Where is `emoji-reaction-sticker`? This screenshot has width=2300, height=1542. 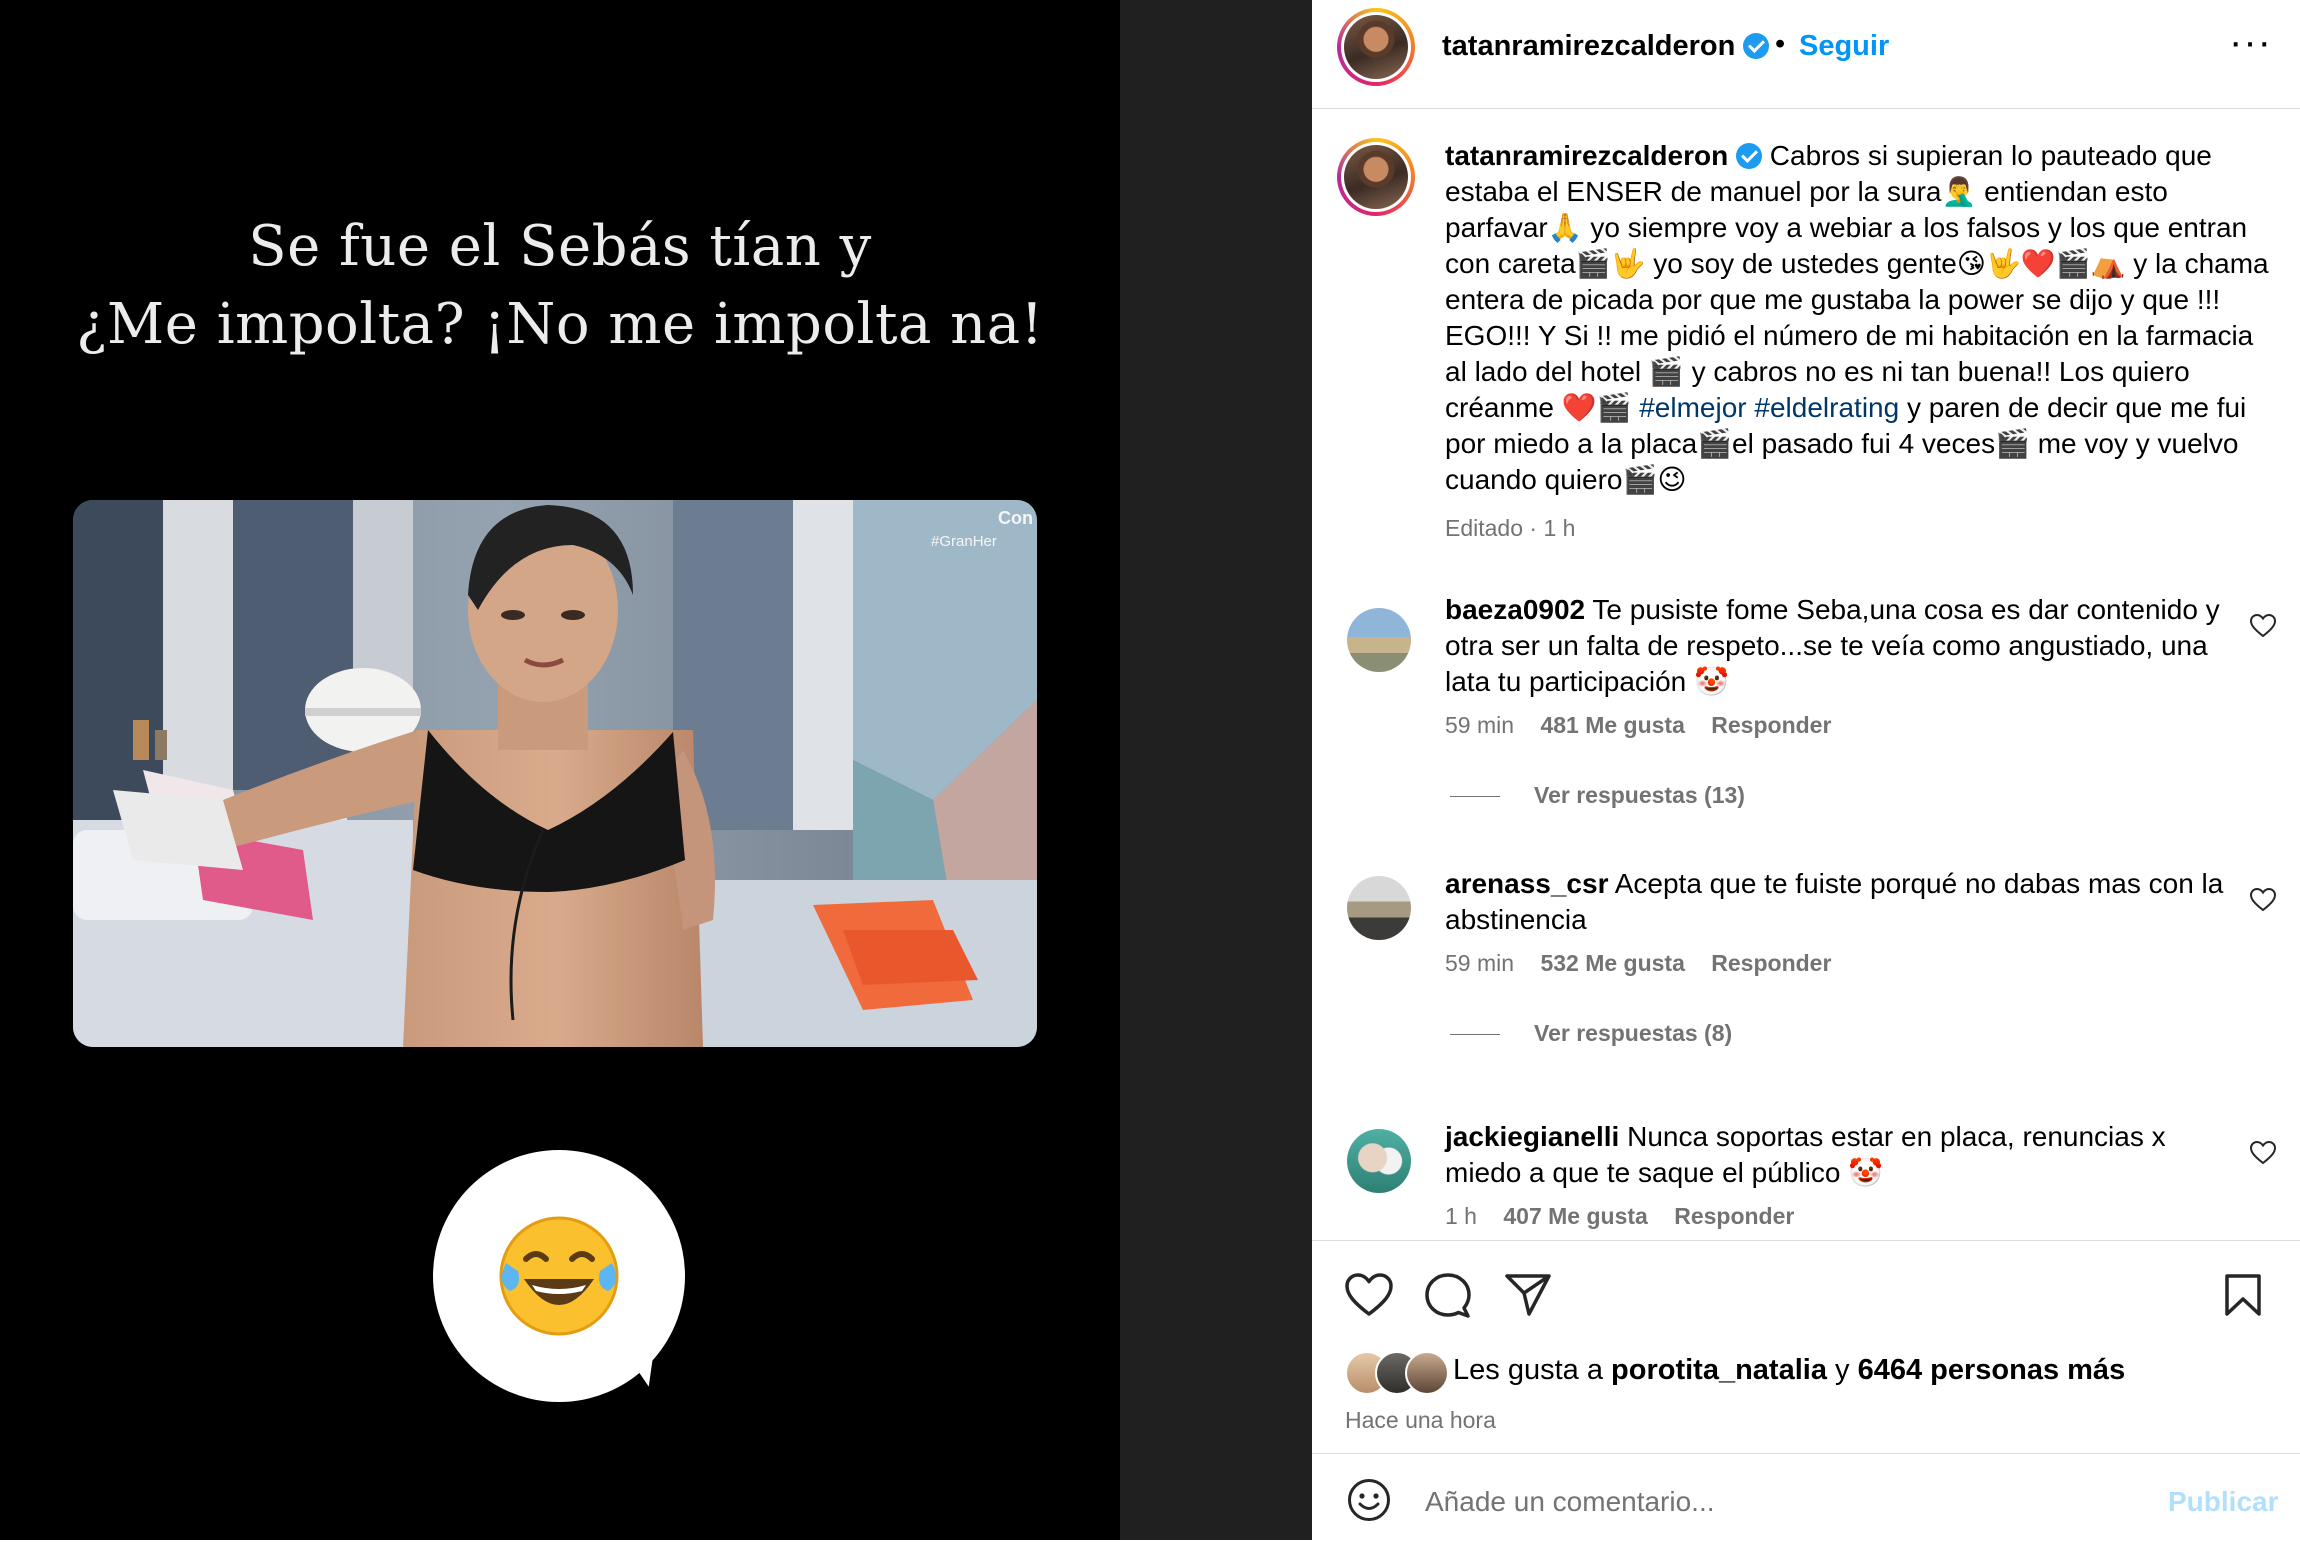
emoji-reaction-sticker is located at coordinates (559, 1276).